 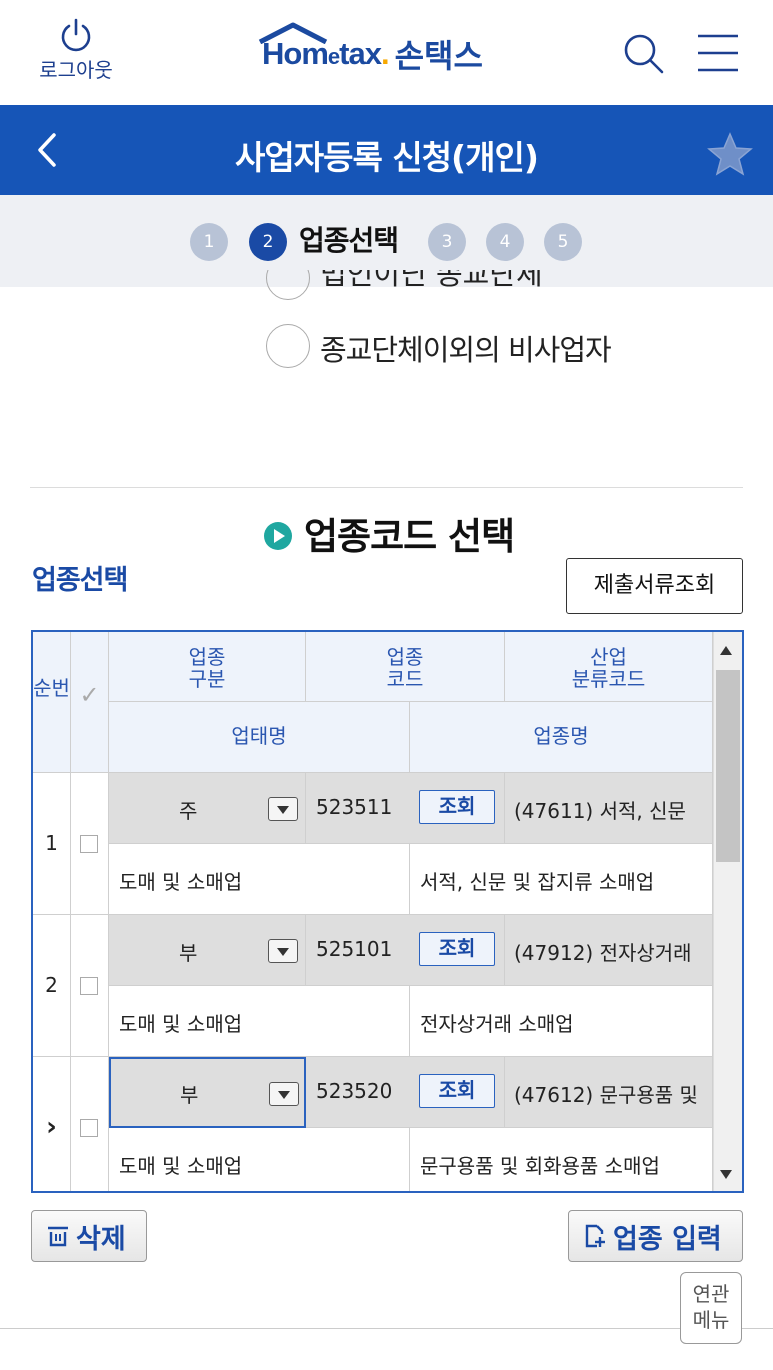 I want to click on step-4: 4, so click(x=505, y=242).